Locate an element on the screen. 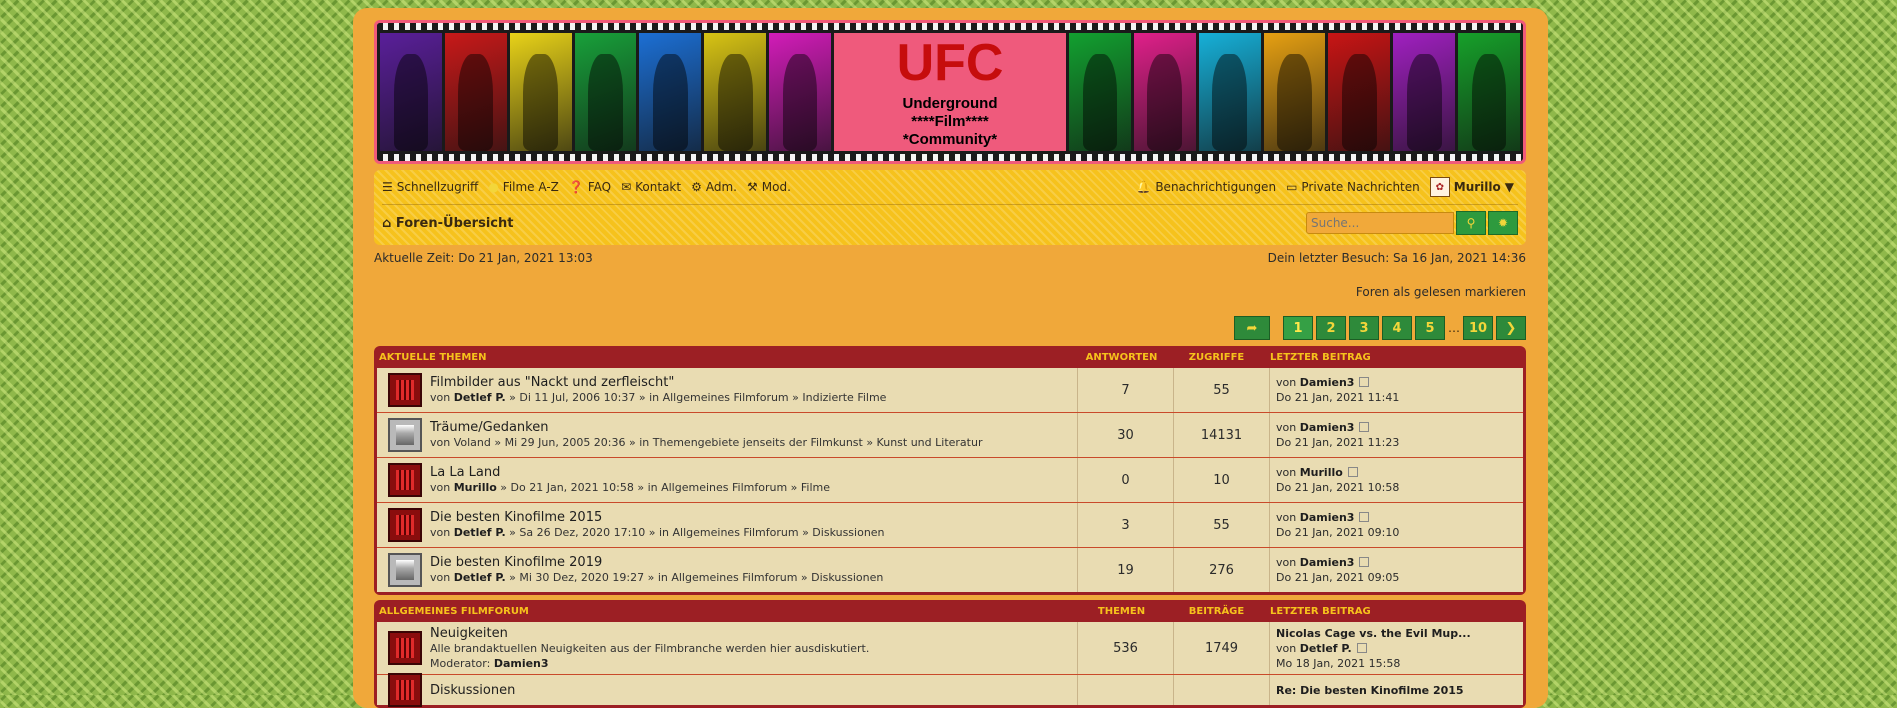  forum-text: Diskussionen is located at coordinates (472, 690).